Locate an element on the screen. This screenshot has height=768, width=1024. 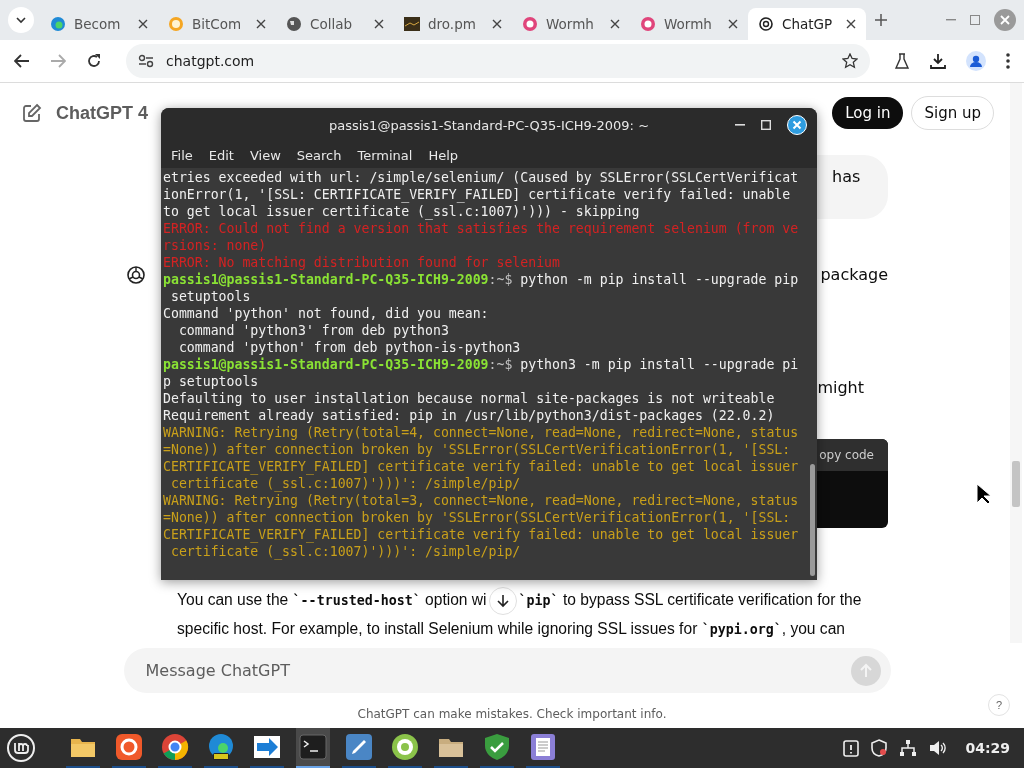
menu-item: Search is located at coordinates (319, 155).